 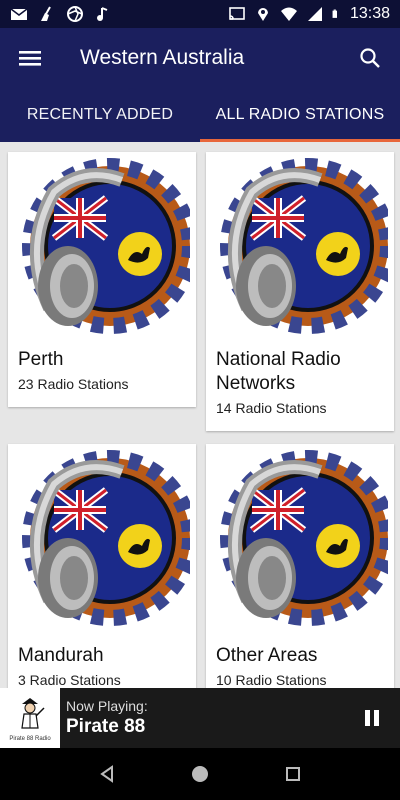 I want to click on thumbnail-caption: Pirate 88 Radio, so click(x=30, y=739).